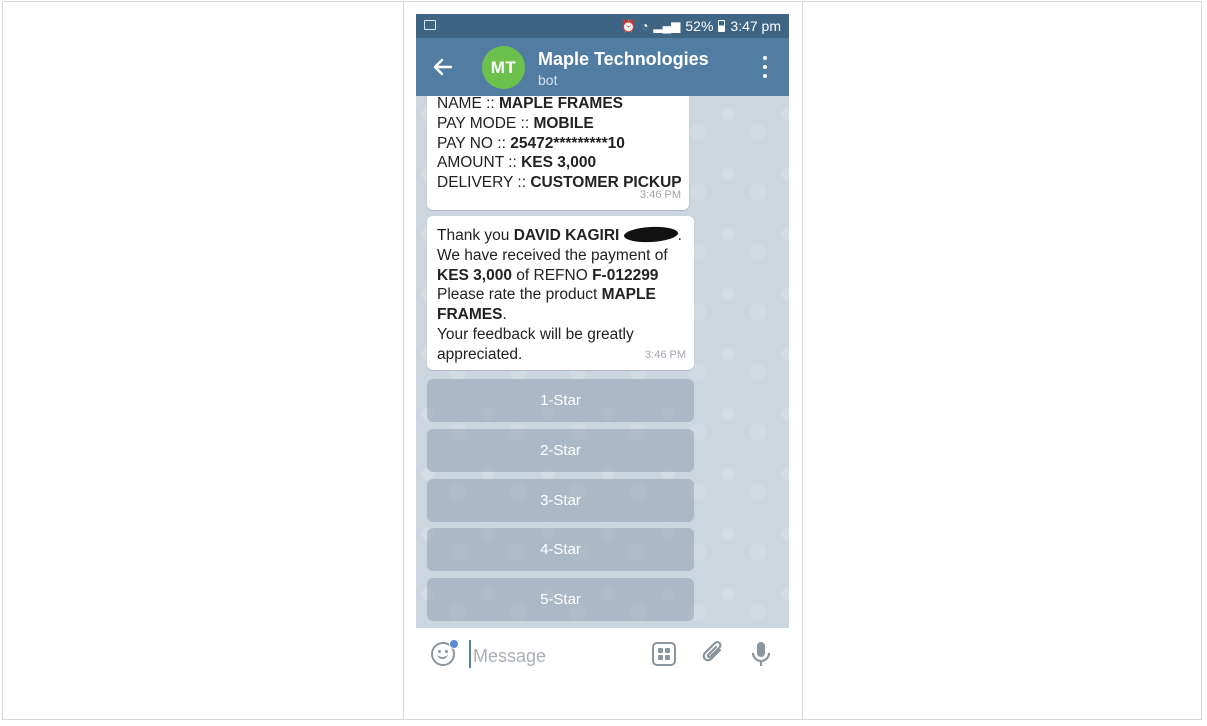 The image size is (1207, 726). What do you see at coordinates (548, 80) in the screenshot?
I see `chat-subtitle: bot` at bounding box center [548, 80].